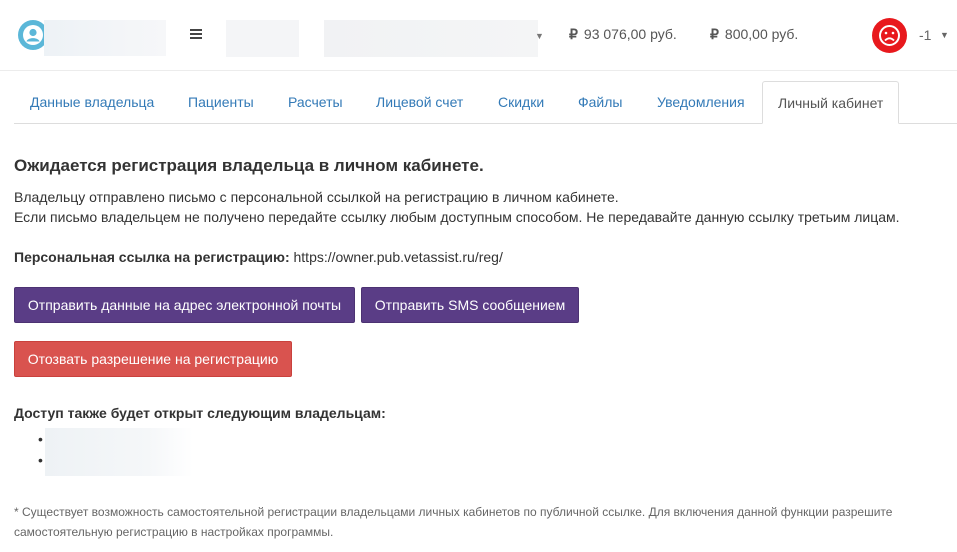 This screenshot has height=552, width=957. Describe the element at coordinates (152, 257) in the screenshot. I see `registration-link-label: Персональная ссылка на регистрацию:` at that location.